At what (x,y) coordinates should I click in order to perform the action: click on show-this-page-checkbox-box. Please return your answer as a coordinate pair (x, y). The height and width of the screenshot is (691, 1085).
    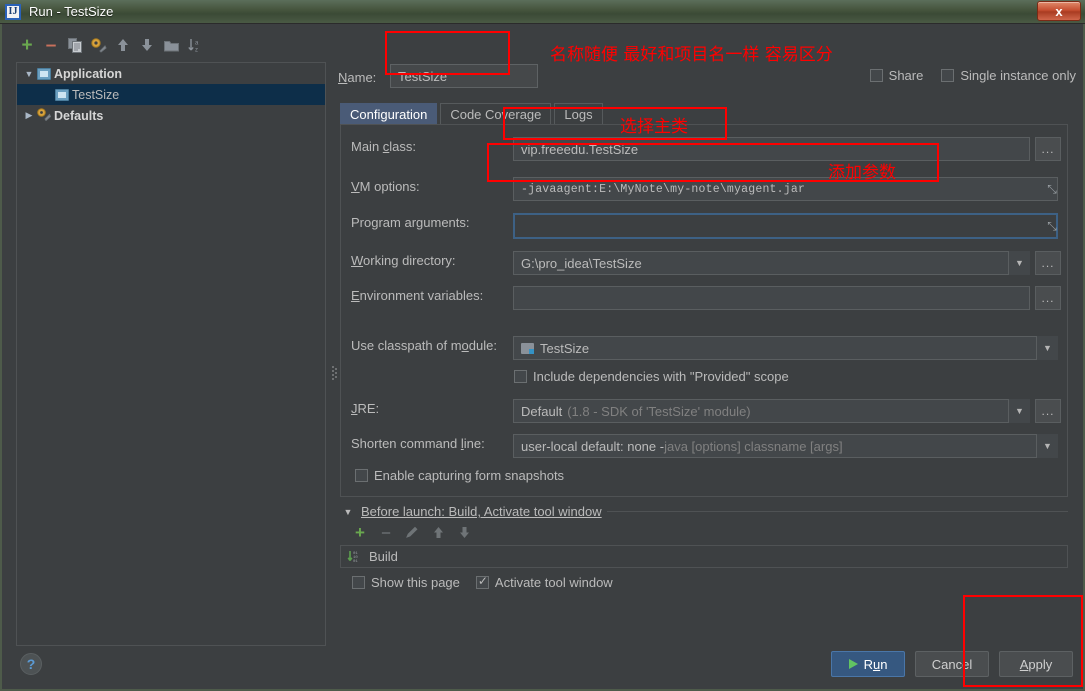
    Looking at the image, I should click on (358, 582).